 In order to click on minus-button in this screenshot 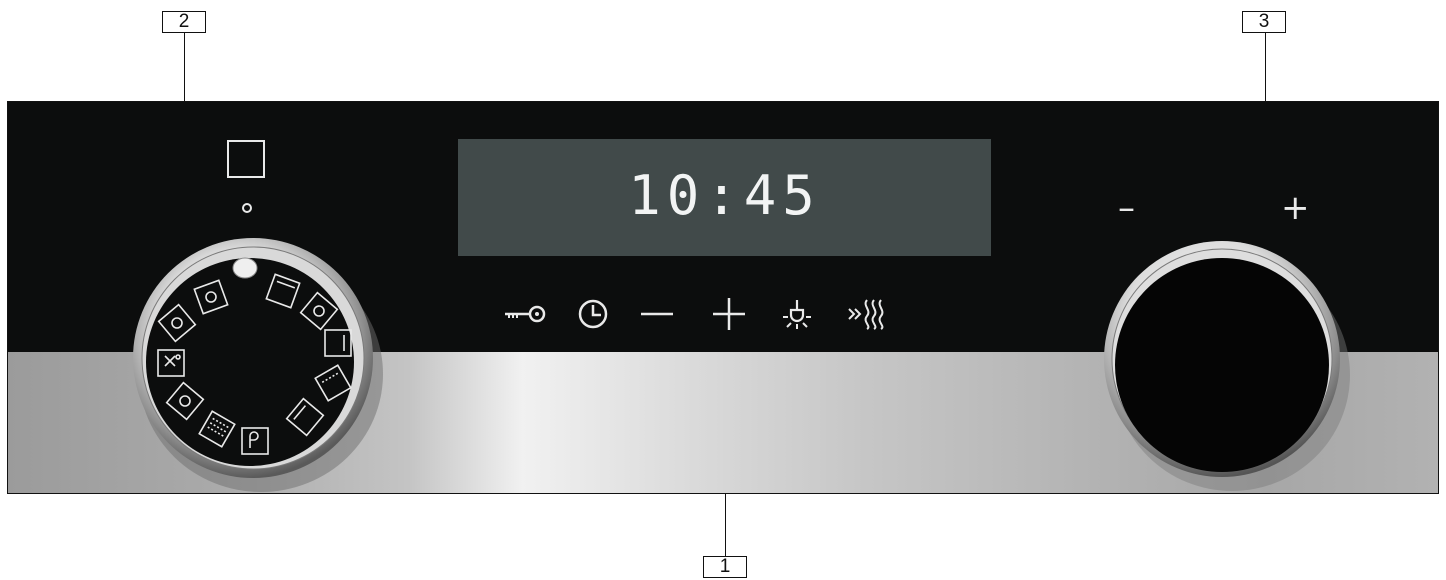, I will do `click(657, 314)`.